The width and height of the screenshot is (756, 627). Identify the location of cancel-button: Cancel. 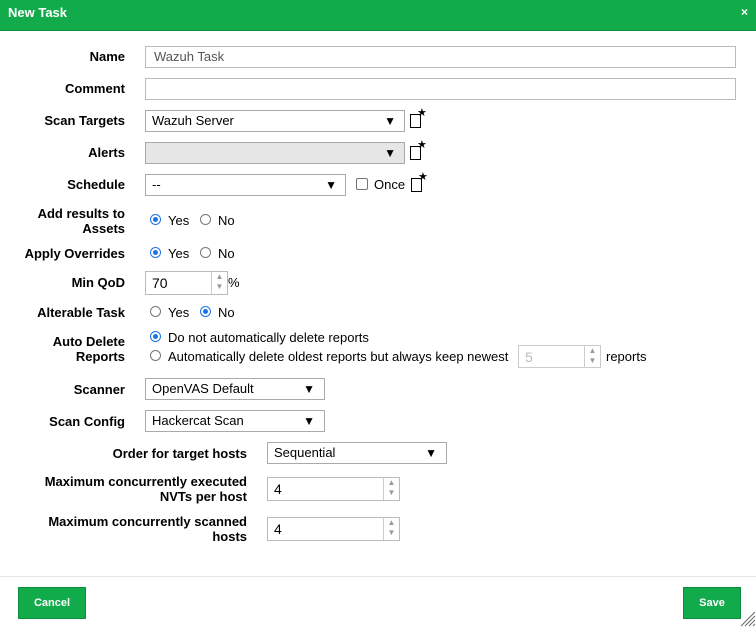
(52, 603).